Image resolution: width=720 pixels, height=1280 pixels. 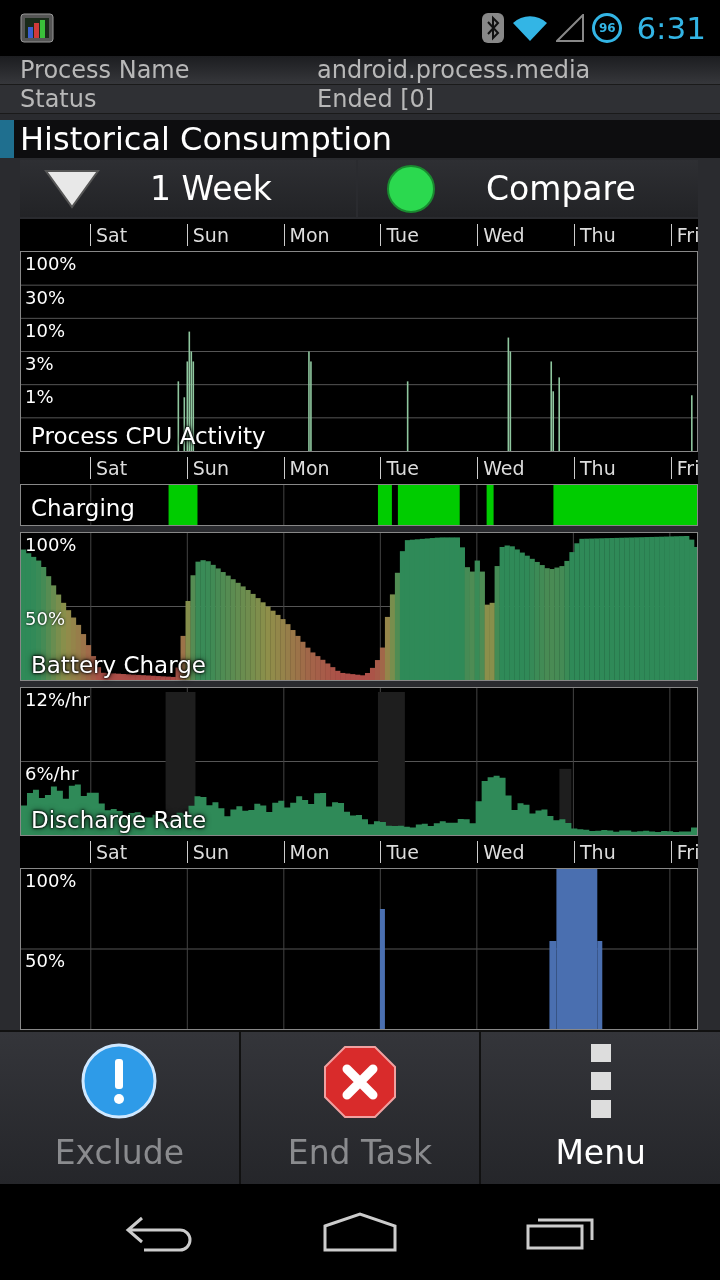 I want to click on triangle-icon, so click(x=72, y=188).